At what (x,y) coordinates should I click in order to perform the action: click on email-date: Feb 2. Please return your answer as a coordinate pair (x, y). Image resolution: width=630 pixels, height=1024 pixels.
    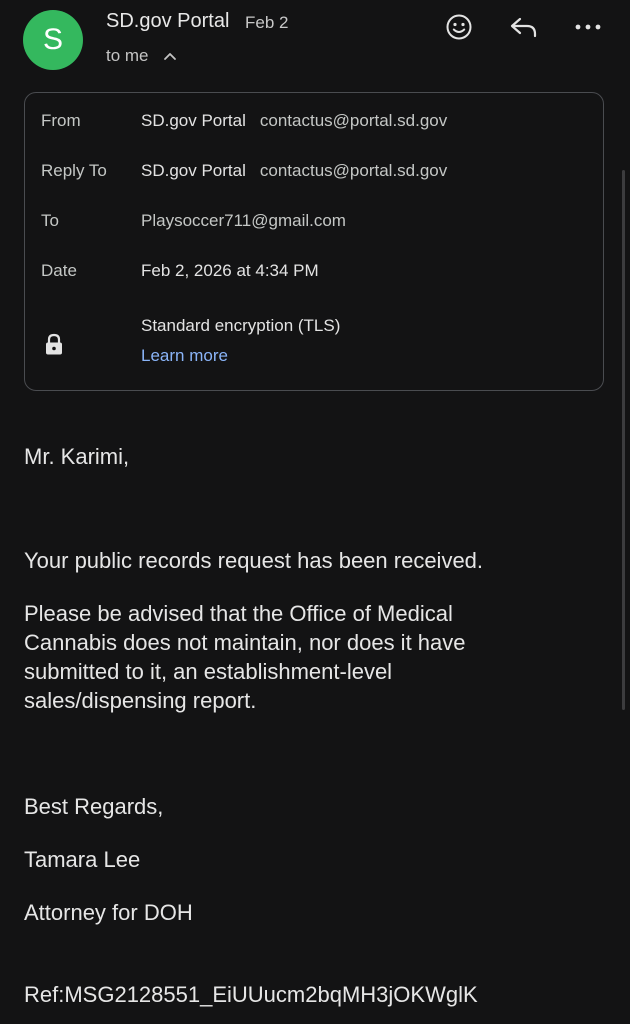
    Looking at the image, I should click on (267, 22).